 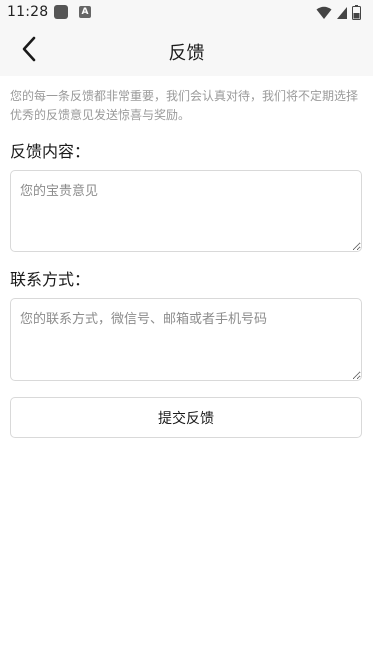 I want to click on signal-icon, so click(x=342, y=14).